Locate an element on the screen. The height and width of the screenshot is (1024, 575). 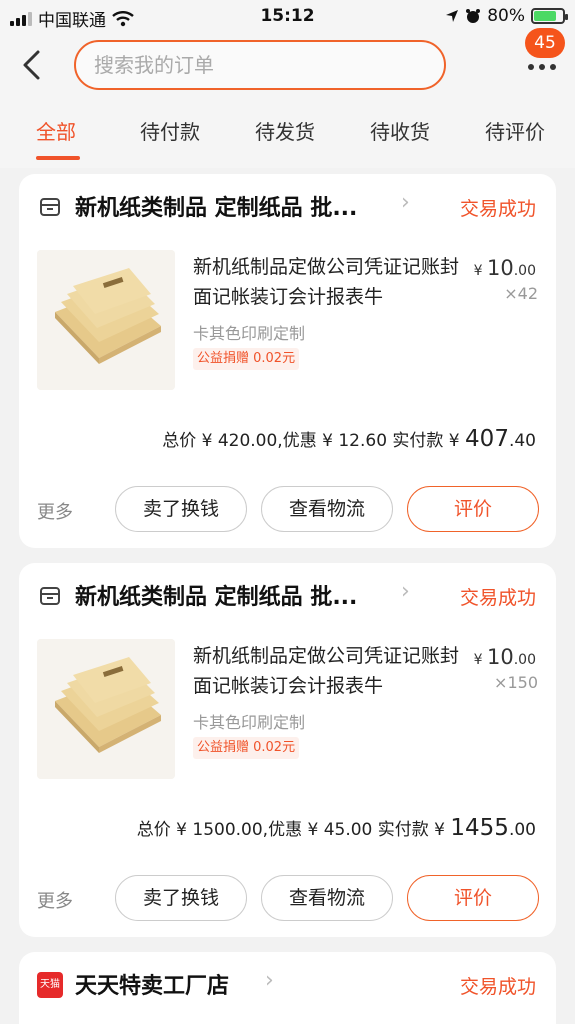
order-summary: 总价 ¥ 1500.00,优惠 ¥ 45.00 实付款 ¥ 1455.00 is located at coordinates (336, 828).